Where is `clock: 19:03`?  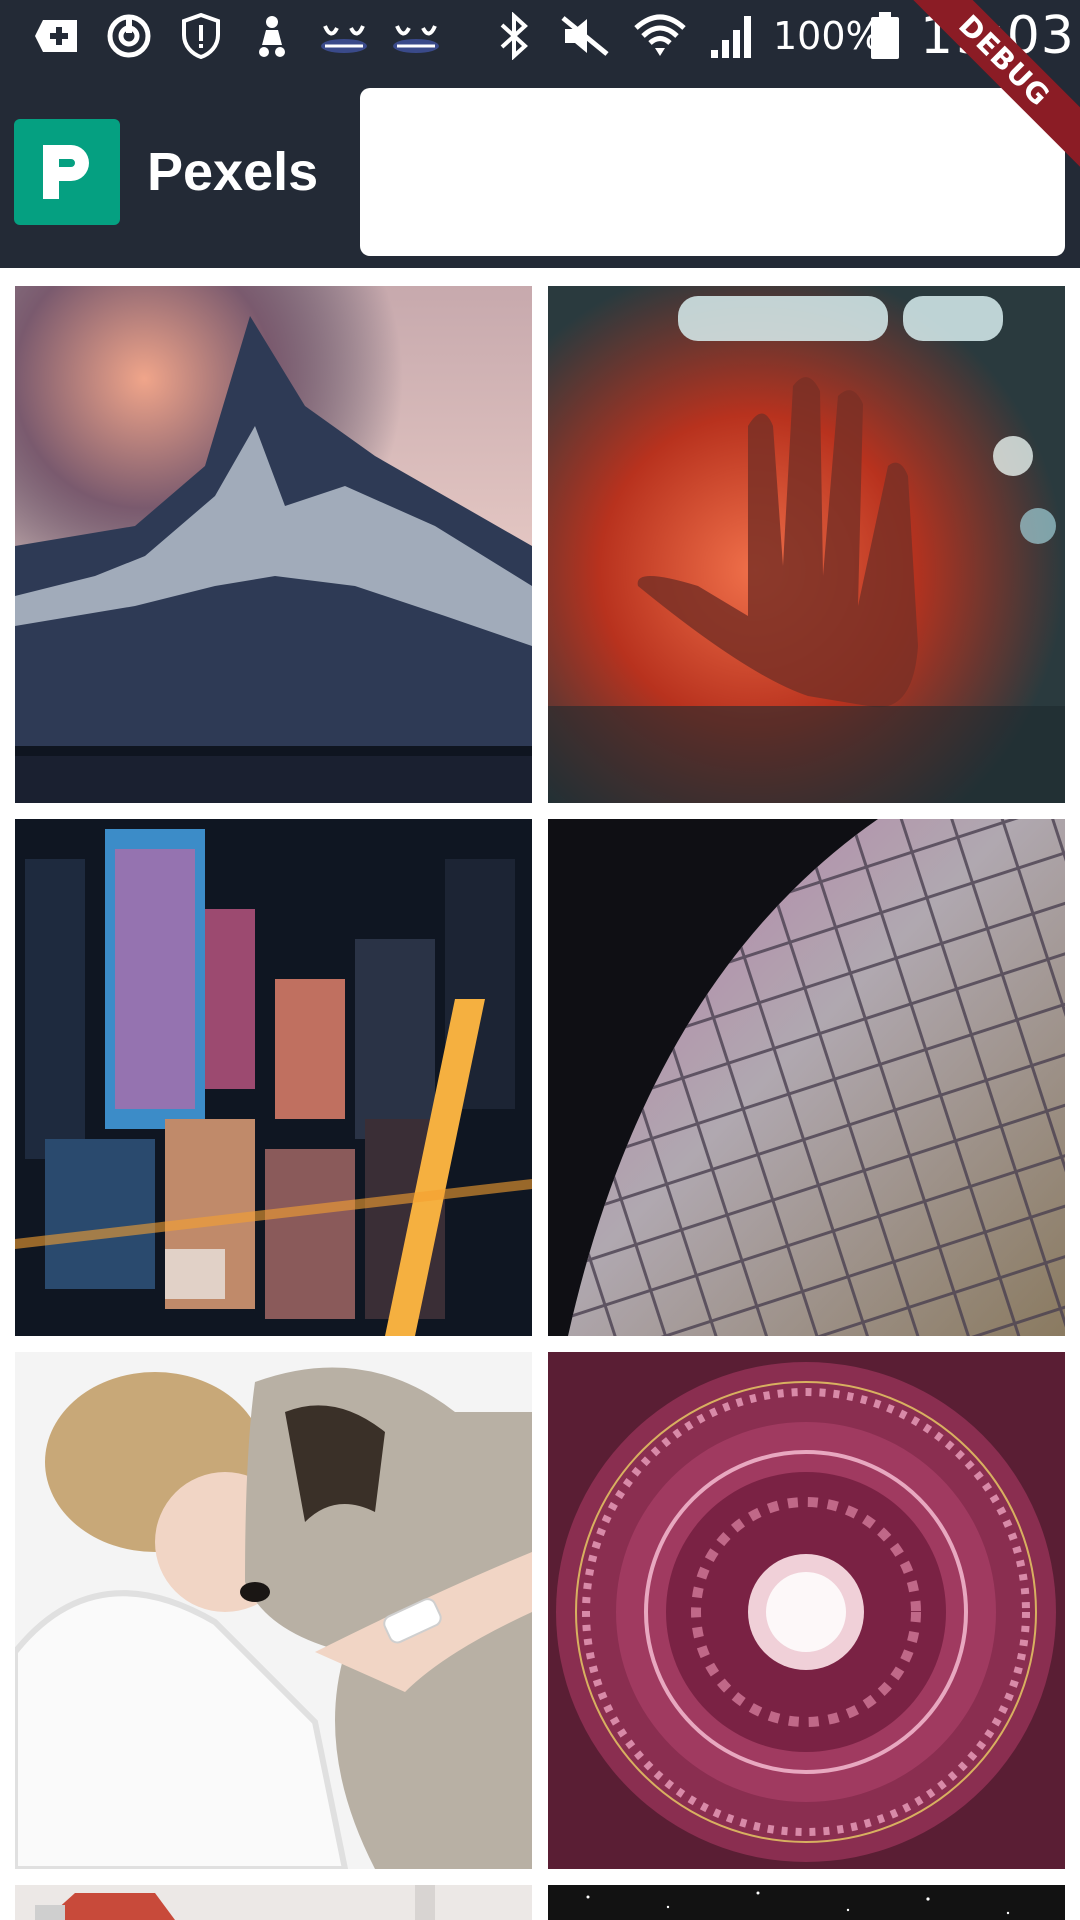 clock: 19:03 is located at coordinates (997, 36).